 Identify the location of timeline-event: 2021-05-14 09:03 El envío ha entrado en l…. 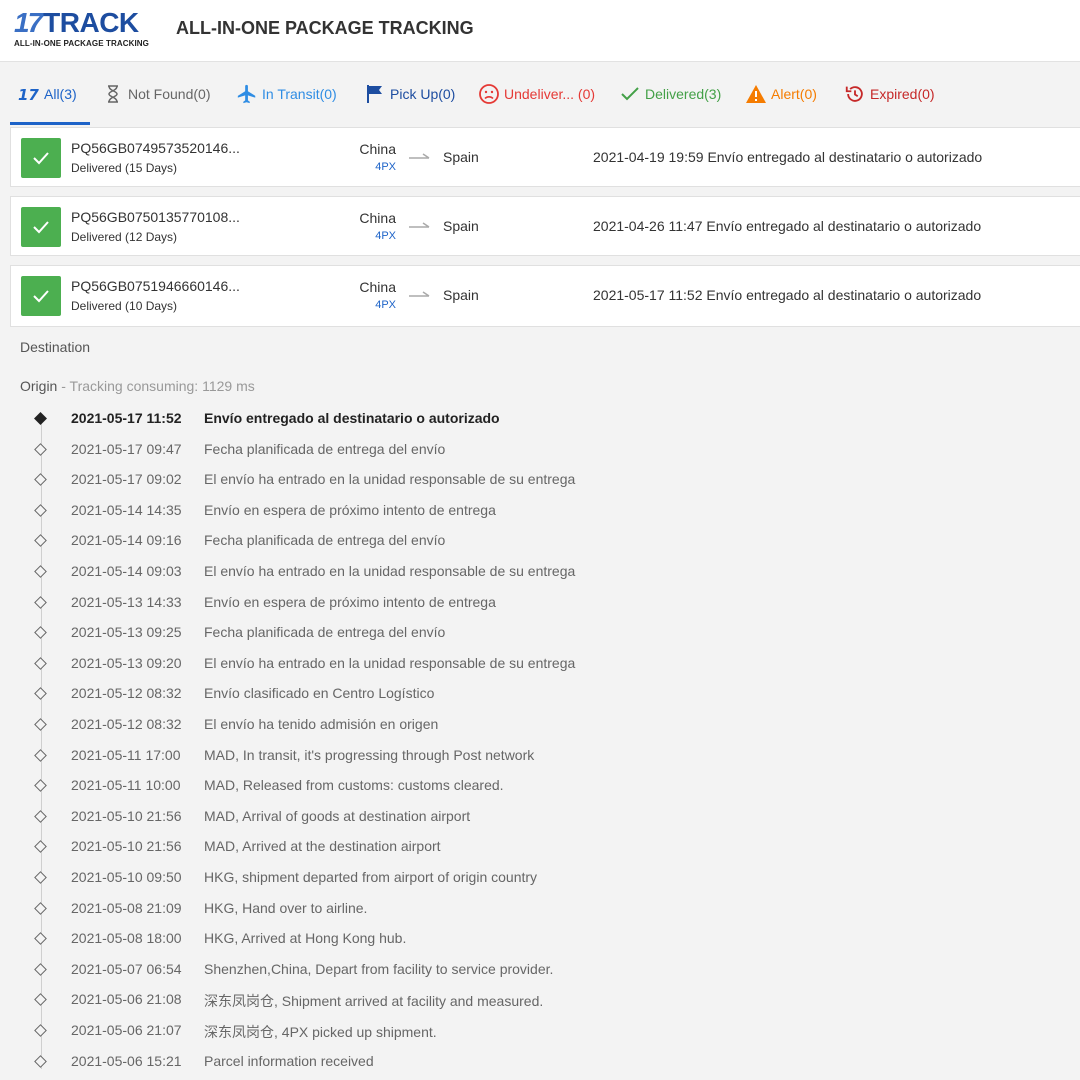
(540, 572).